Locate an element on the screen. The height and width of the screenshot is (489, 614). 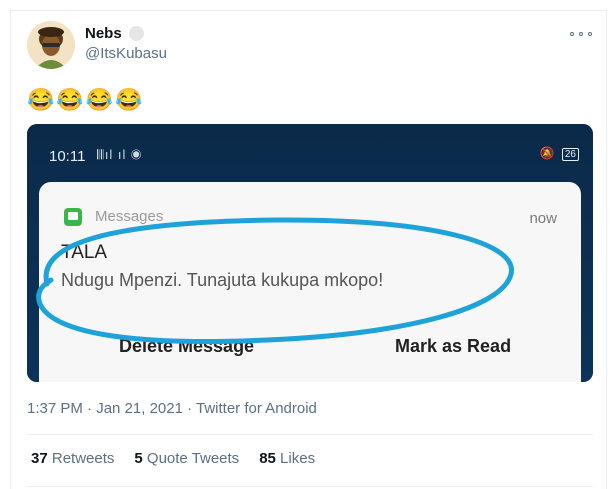
quote-tweets-stat: 5 Quote Tweets is located at coordinates (186, 458).